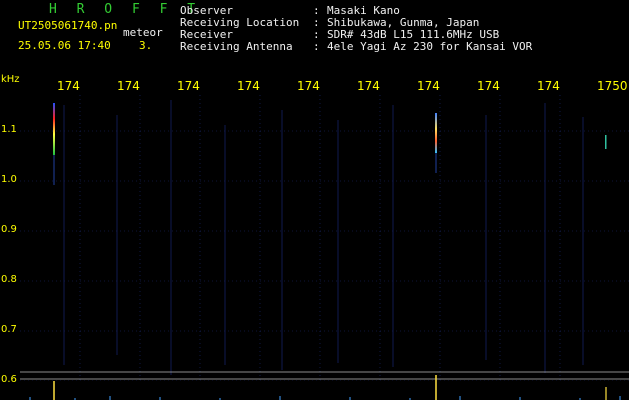 The height and width of the screenshot is (400, 629). I want to click on info-value-observer: Masaki Kano, so click(363, 10).